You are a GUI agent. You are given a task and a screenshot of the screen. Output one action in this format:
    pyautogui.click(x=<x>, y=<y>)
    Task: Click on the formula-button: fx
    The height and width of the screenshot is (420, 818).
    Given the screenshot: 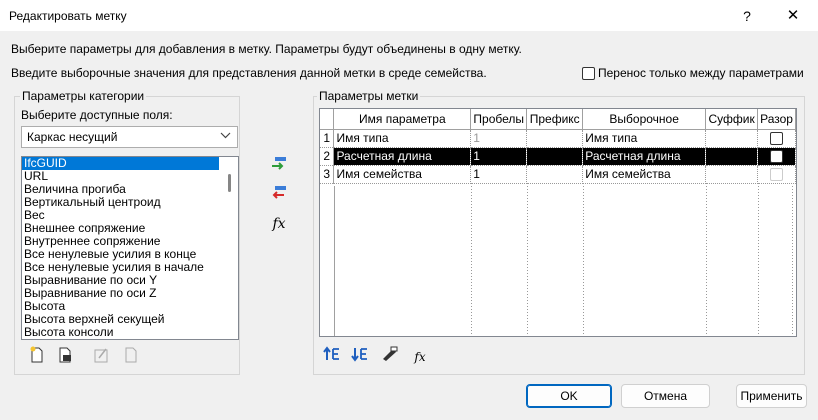 What is the action you would take?
    pyautogui.click(x=279, y=224)
    